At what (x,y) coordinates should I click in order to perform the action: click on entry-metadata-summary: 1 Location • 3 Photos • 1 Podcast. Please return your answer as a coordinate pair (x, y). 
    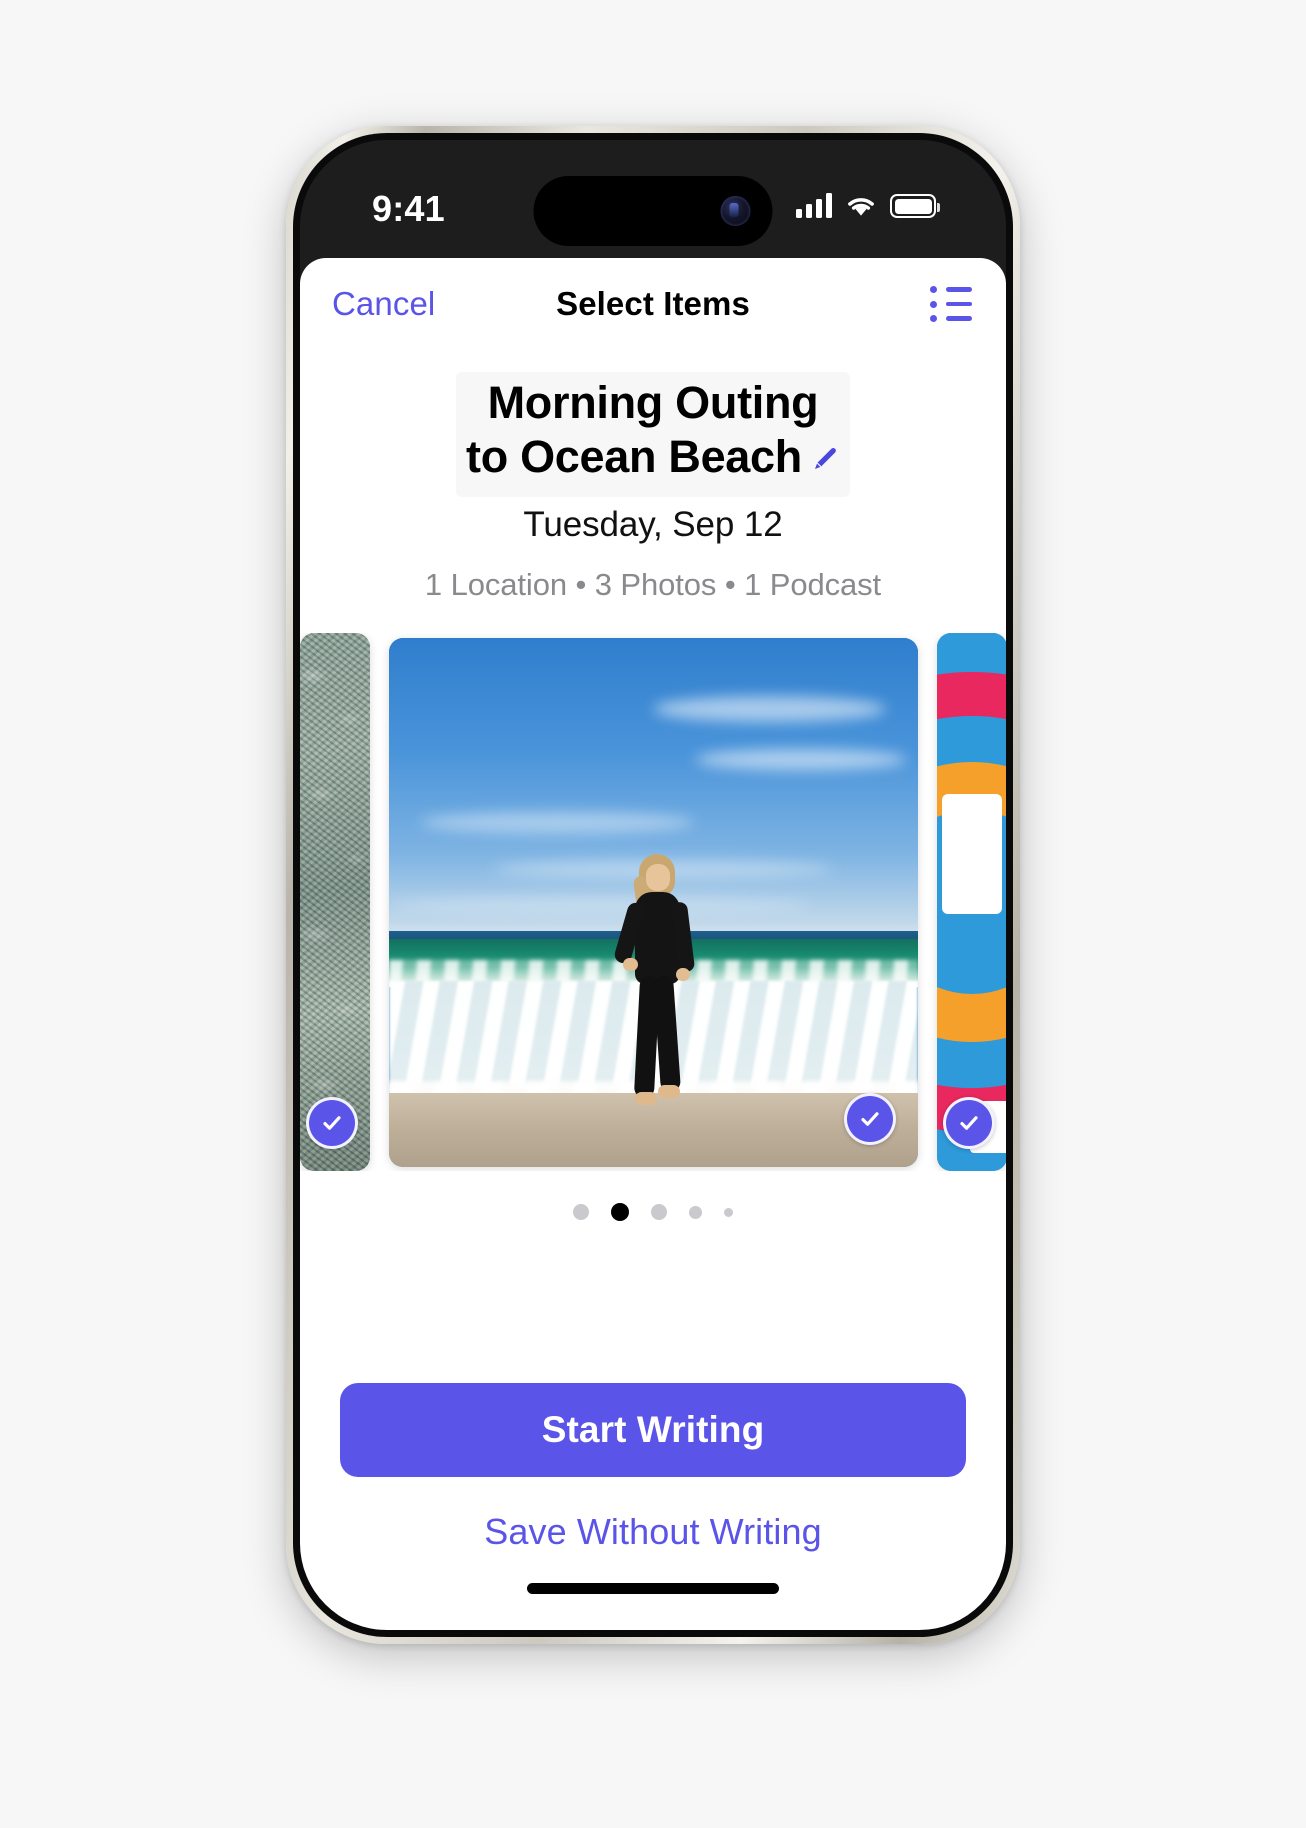
    Looking at the image, I should click on (653, 585).